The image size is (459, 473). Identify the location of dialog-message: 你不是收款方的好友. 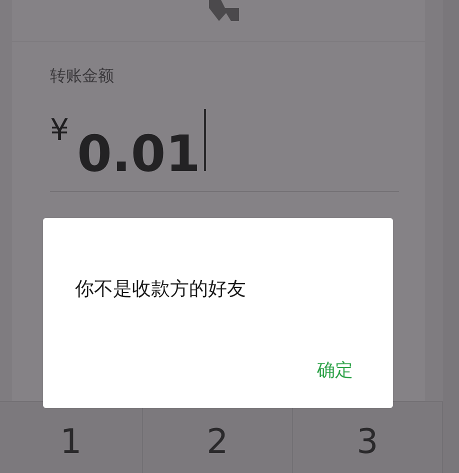
(161, 289).